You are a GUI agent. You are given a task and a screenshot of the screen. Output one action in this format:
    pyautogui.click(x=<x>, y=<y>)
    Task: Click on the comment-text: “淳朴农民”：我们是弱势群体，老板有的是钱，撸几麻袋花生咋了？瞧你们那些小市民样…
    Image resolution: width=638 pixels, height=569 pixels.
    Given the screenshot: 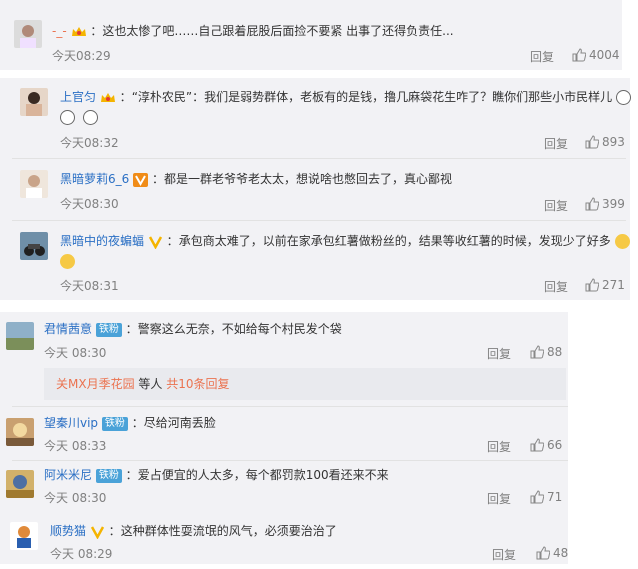 What is the action you would take?
    pyautogui.click(x=372, y=97)
    